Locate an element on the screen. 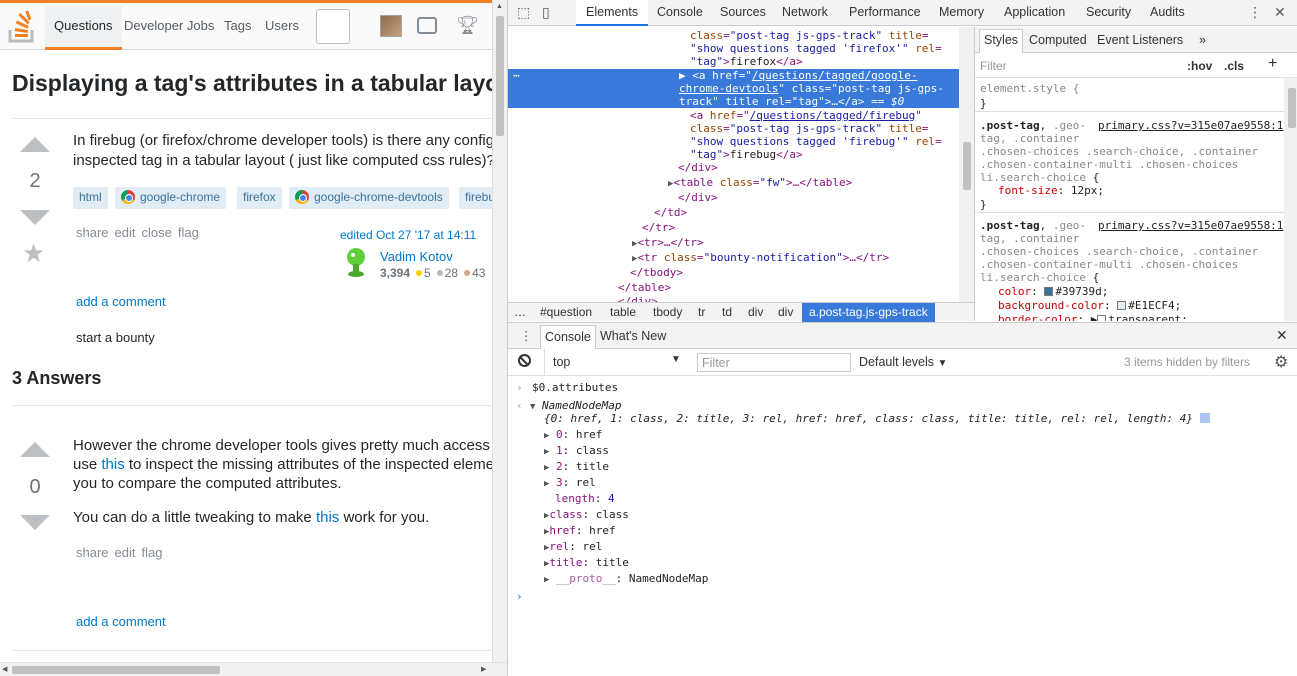  tag-google-chrome: google-chrome is located at coordinates (171, 198).